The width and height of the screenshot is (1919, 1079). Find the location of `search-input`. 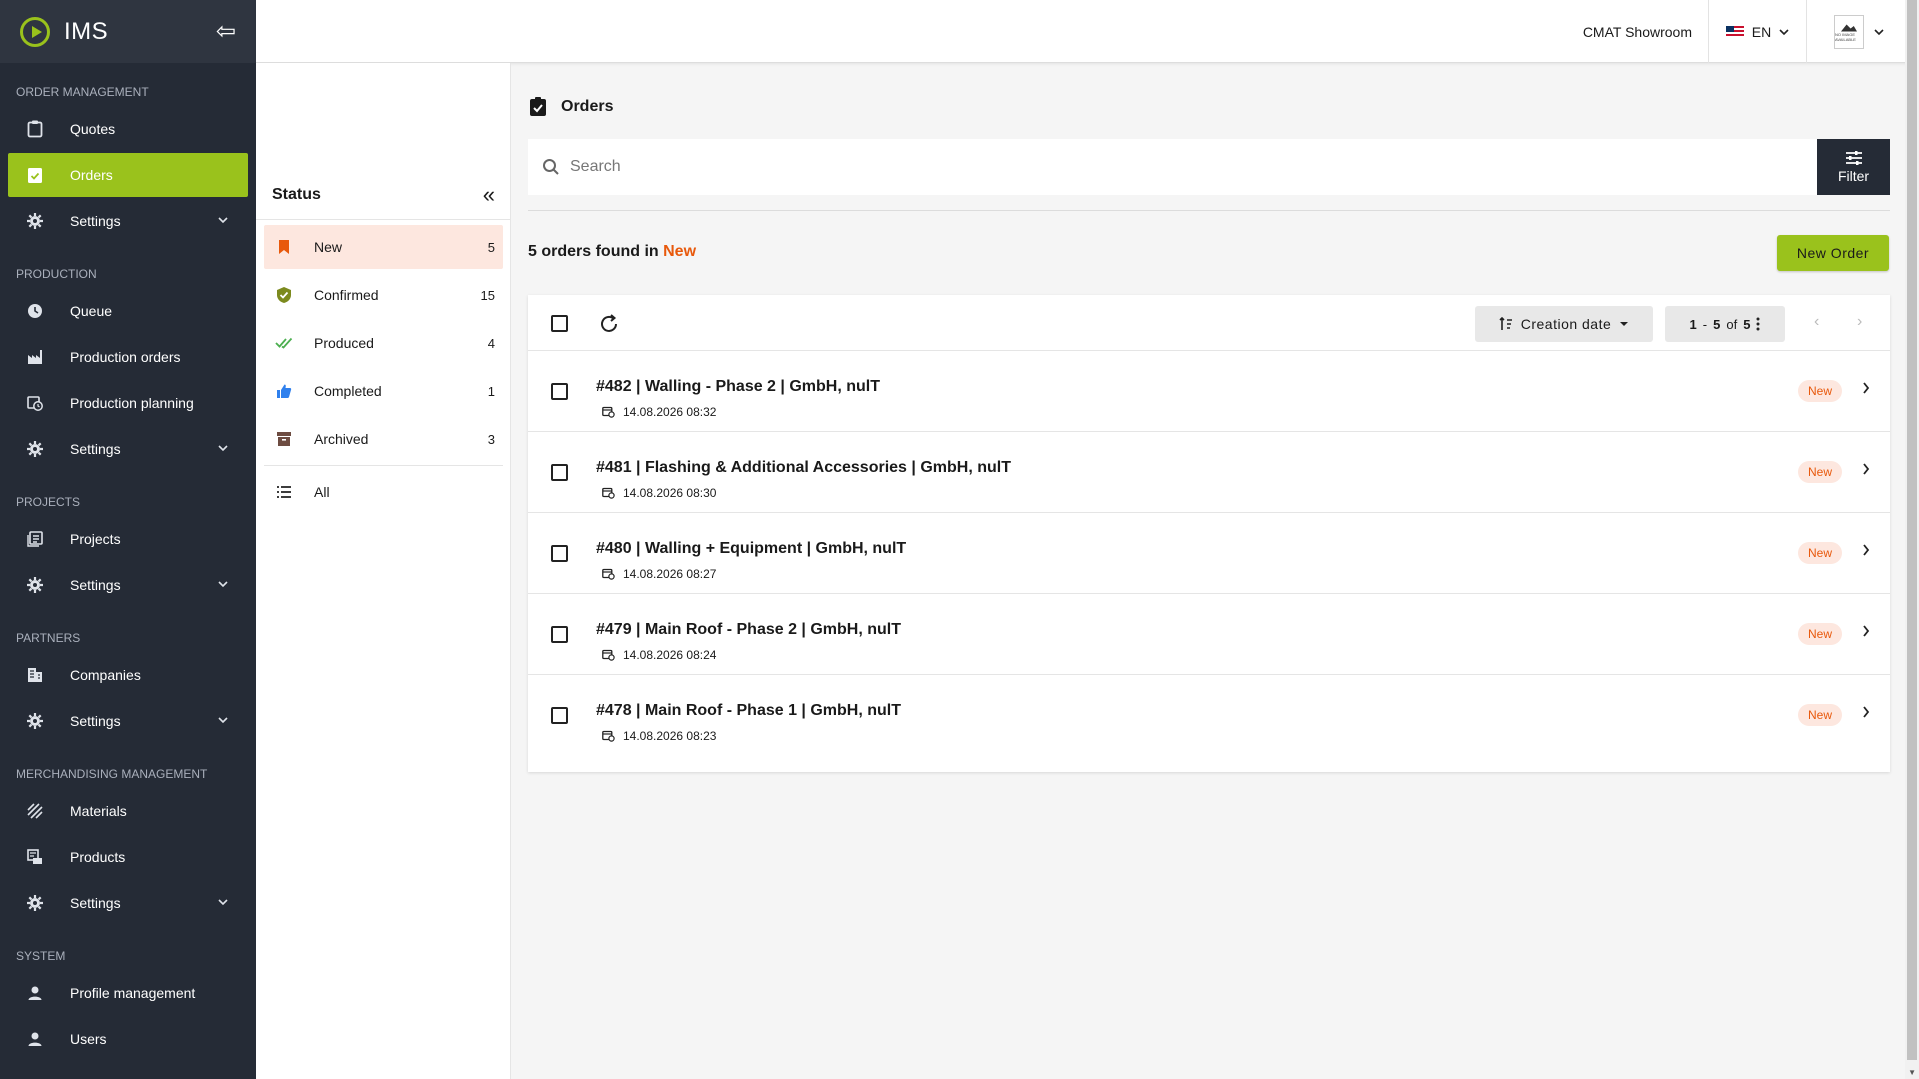

search-input is located at coordinates (1193, 167).